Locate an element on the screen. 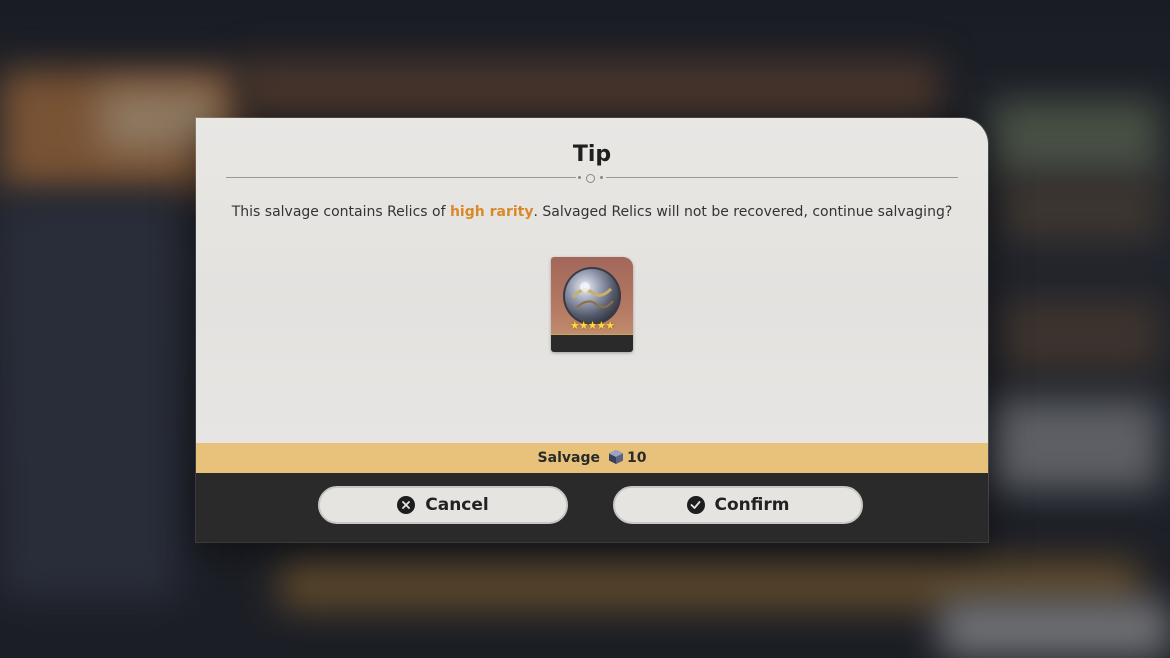 This screenshot has height=658, width=1170. x-circle-icon is located at coordinates (406, 505).